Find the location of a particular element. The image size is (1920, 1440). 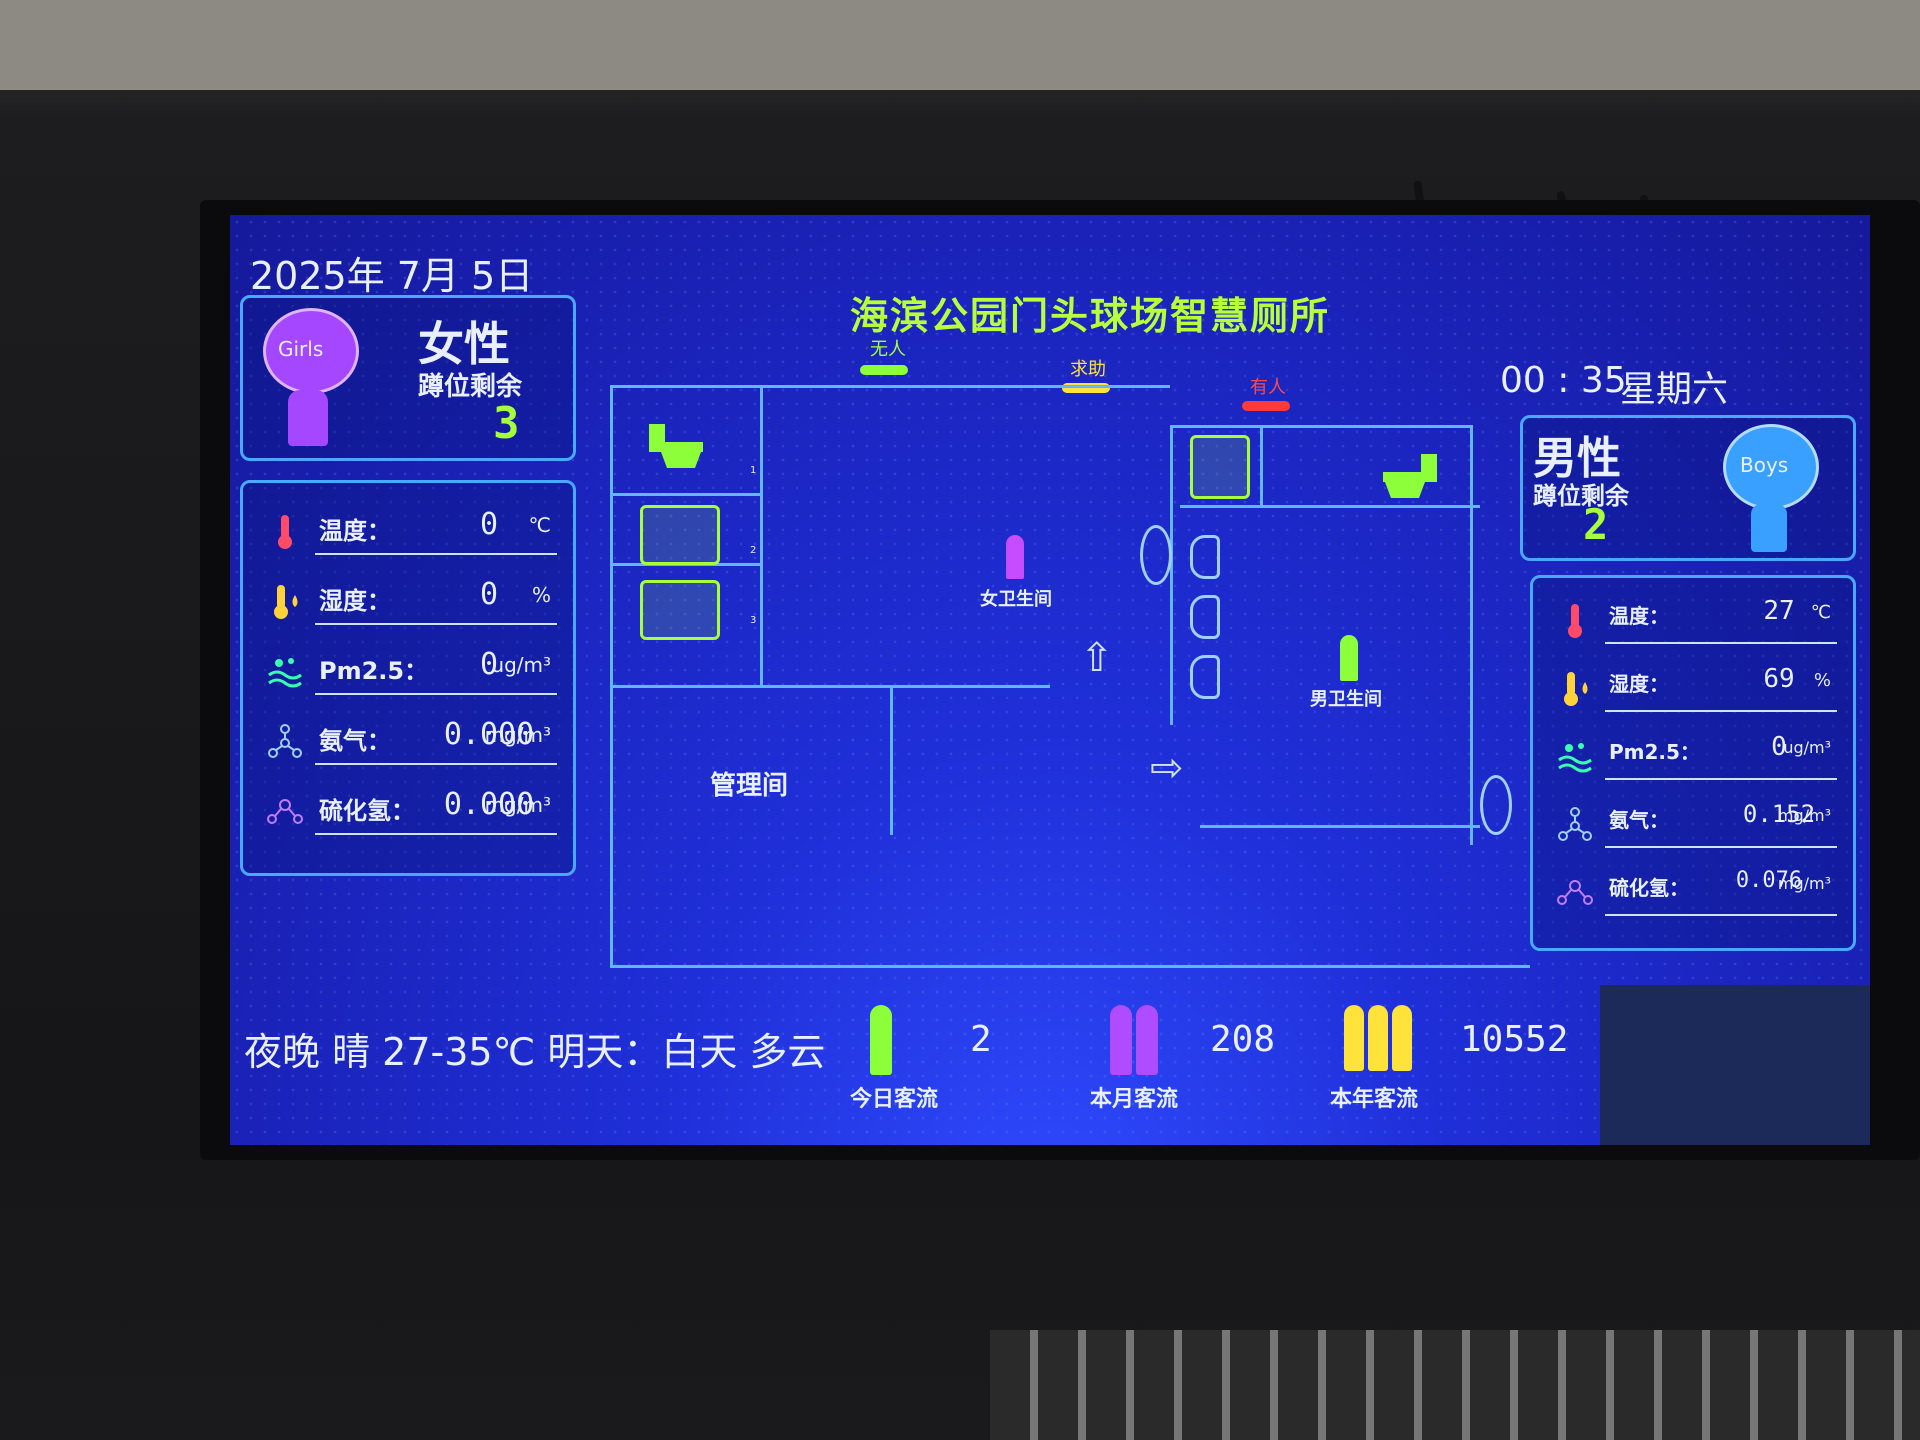

woman-figure-icon is located at coordinates (1015, 557).